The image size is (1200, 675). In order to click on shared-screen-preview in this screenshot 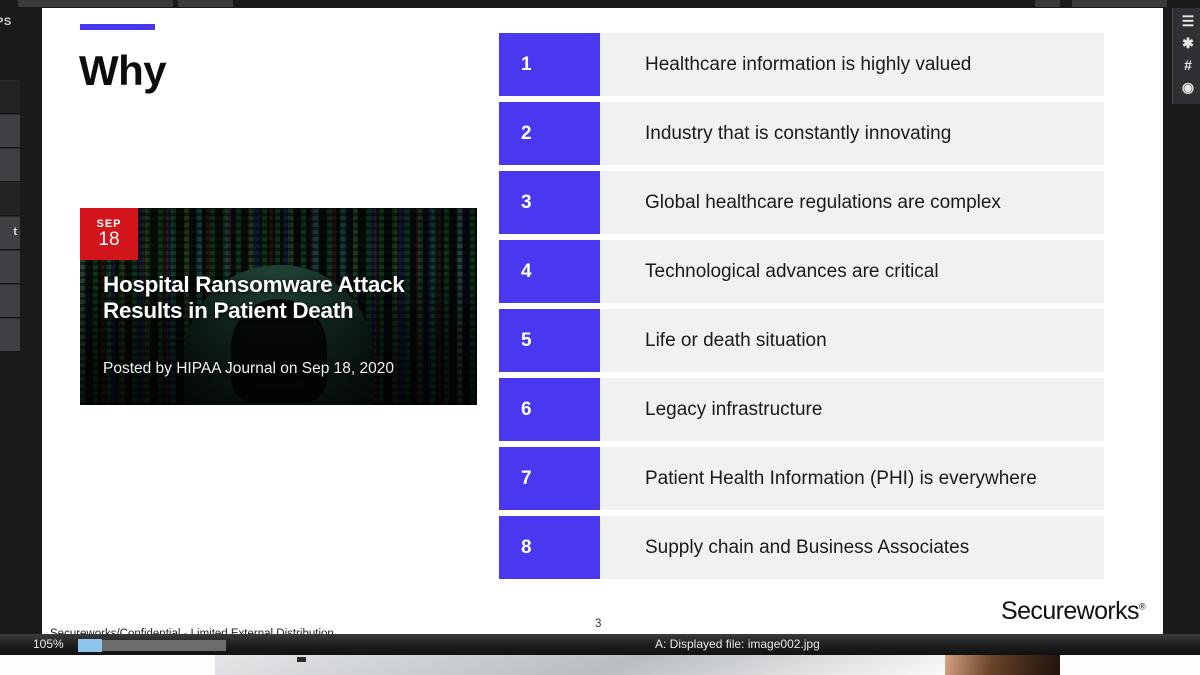, I will do `click(580, 665)`.